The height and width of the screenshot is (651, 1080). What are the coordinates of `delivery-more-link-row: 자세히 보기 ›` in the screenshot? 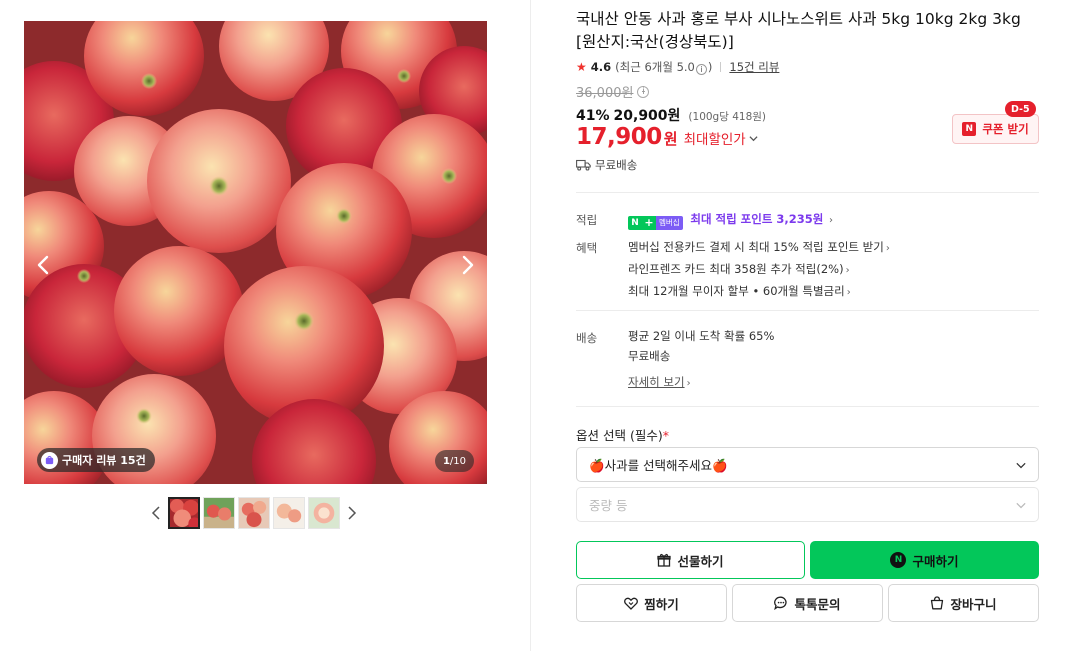 It's located at (701, 383).